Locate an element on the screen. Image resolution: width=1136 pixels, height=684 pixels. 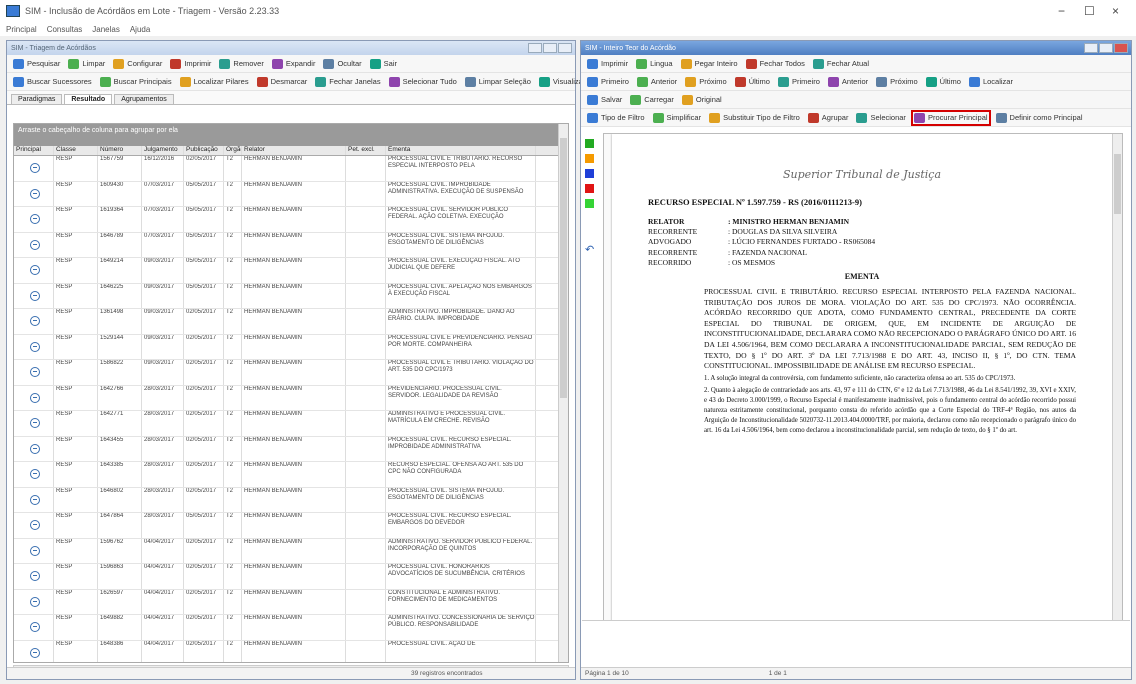
right-tb3-button-0: Salvar is located at coordinates (604, 99).